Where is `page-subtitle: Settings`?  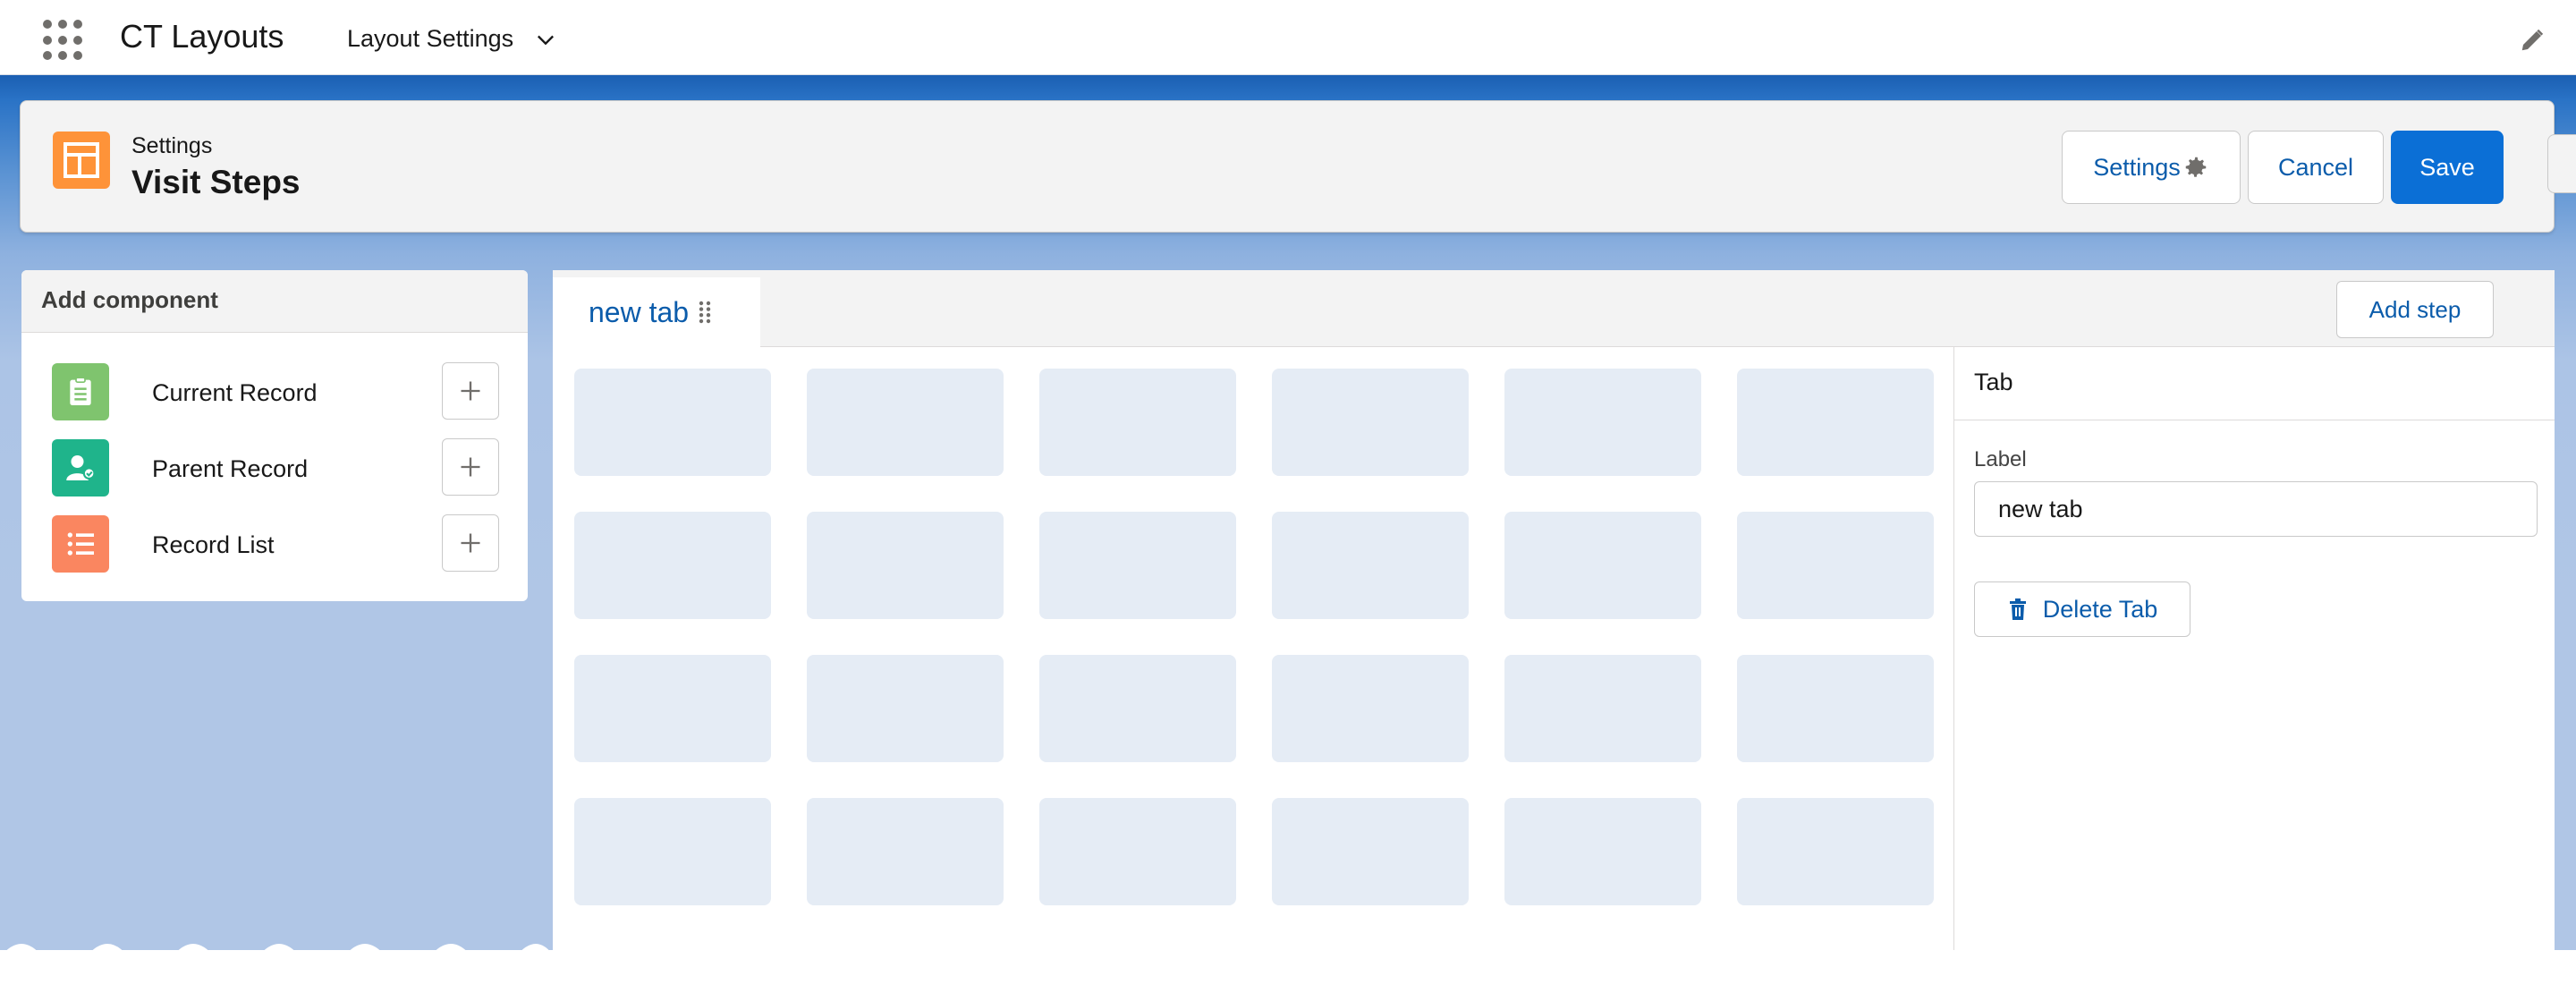
page-subtitle: Settings is located at coordinates (172, 145).